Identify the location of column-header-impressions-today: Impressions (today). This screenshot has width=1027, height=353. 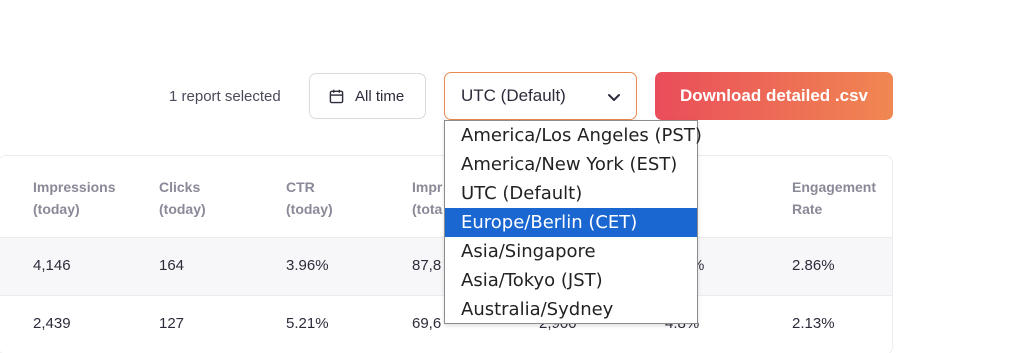
(88, 198).